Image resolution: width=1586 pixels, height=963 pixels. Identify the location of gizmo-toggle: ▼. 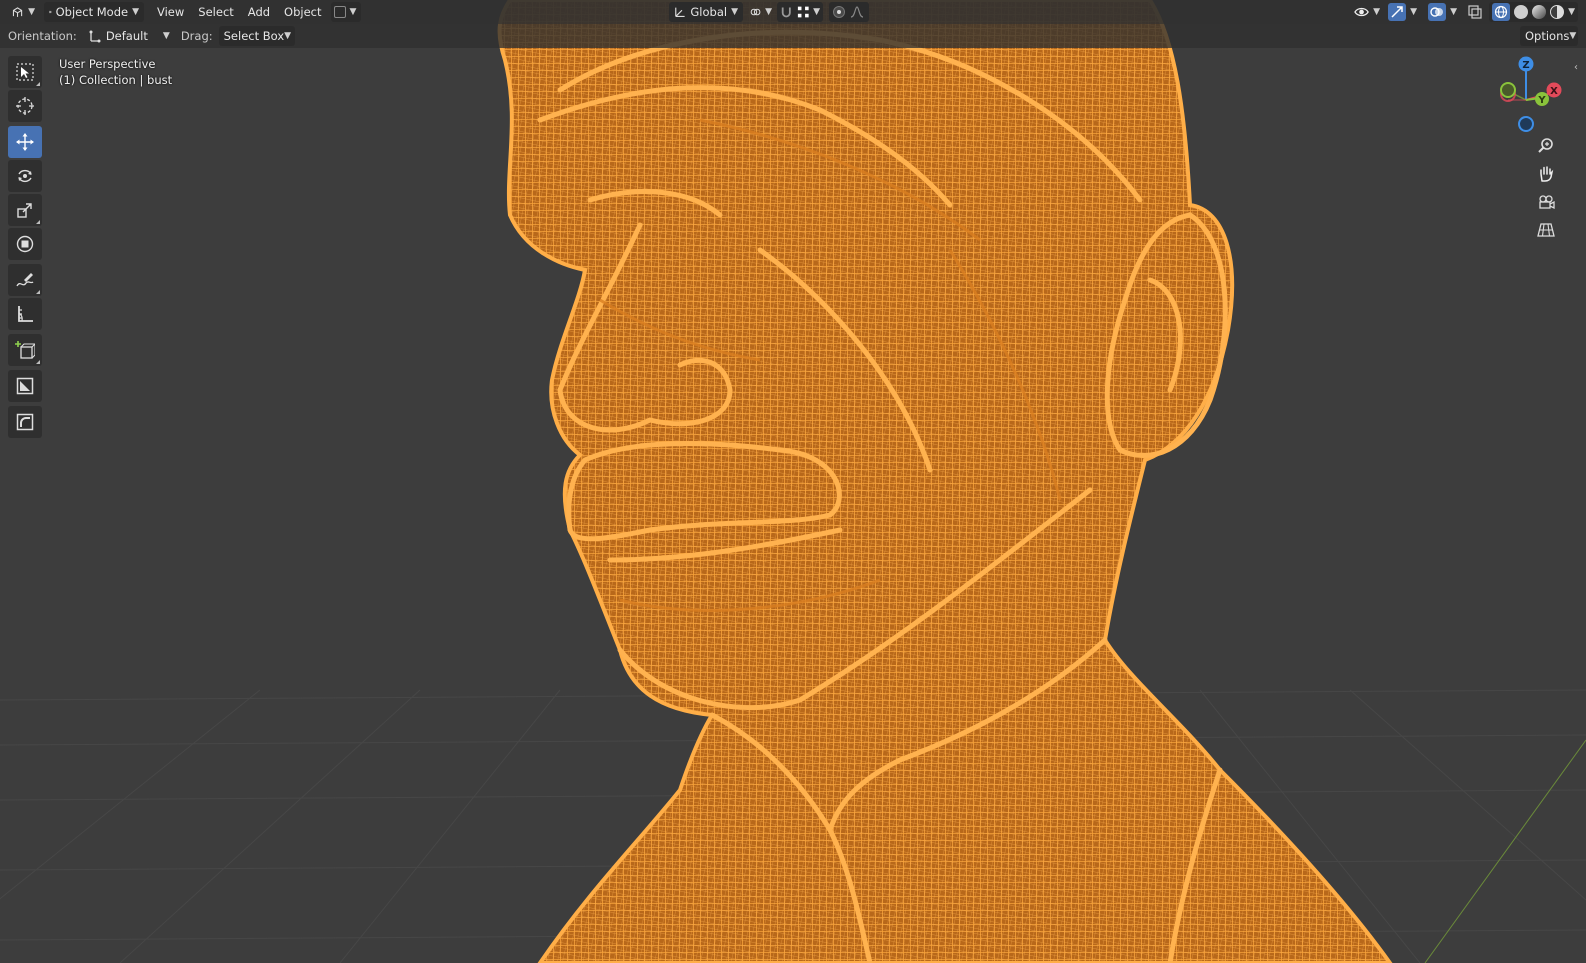
(1404, 12).